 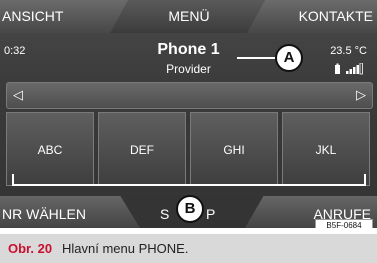 I want to click on top-bar: ANSICHT MENÜ KONTAKTE, so click(x=188, y=16).